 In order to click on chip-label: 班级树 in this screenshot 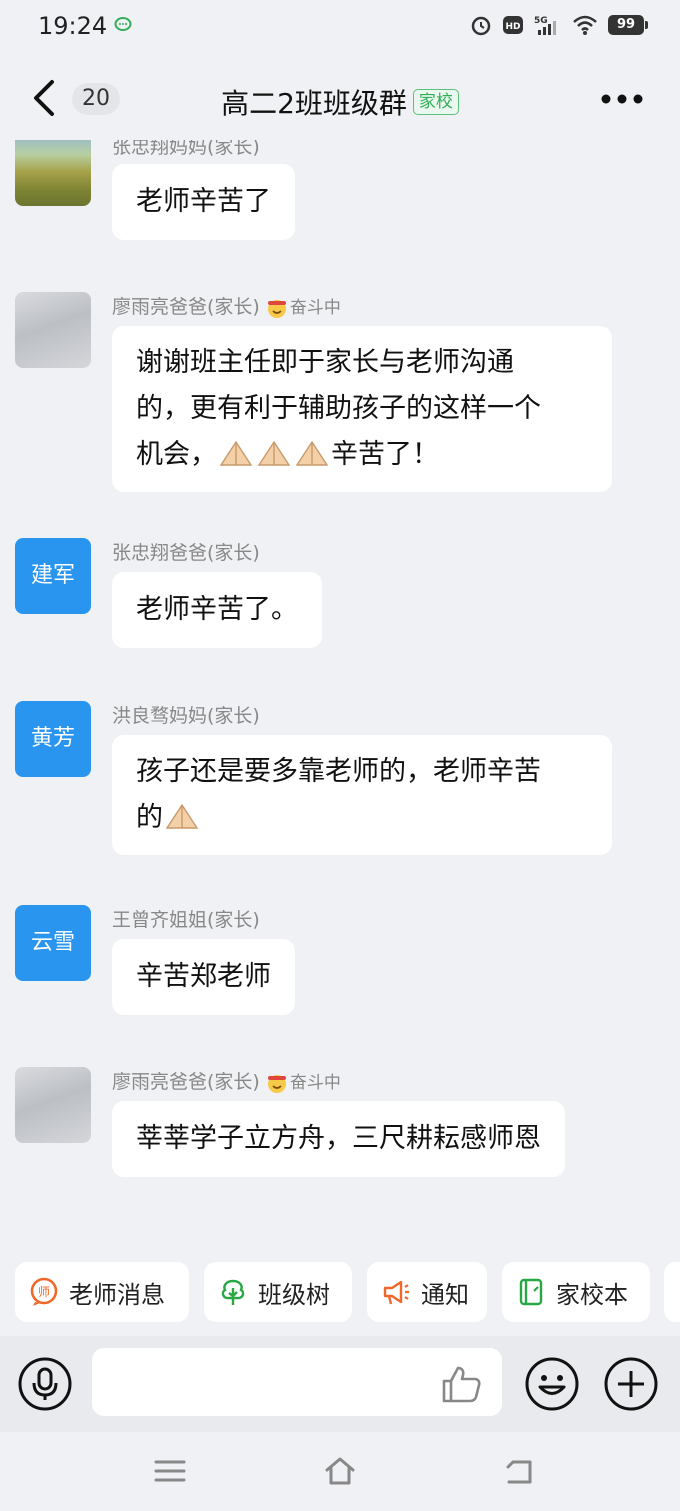, I will do `click(294, 1294)`.